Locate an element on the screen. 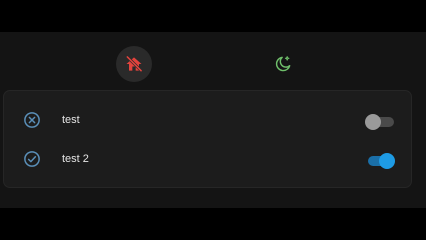 Image resolution: width=426 pixels, height=240 pixels. moon-star-icon is located at coordinates (283, 64).